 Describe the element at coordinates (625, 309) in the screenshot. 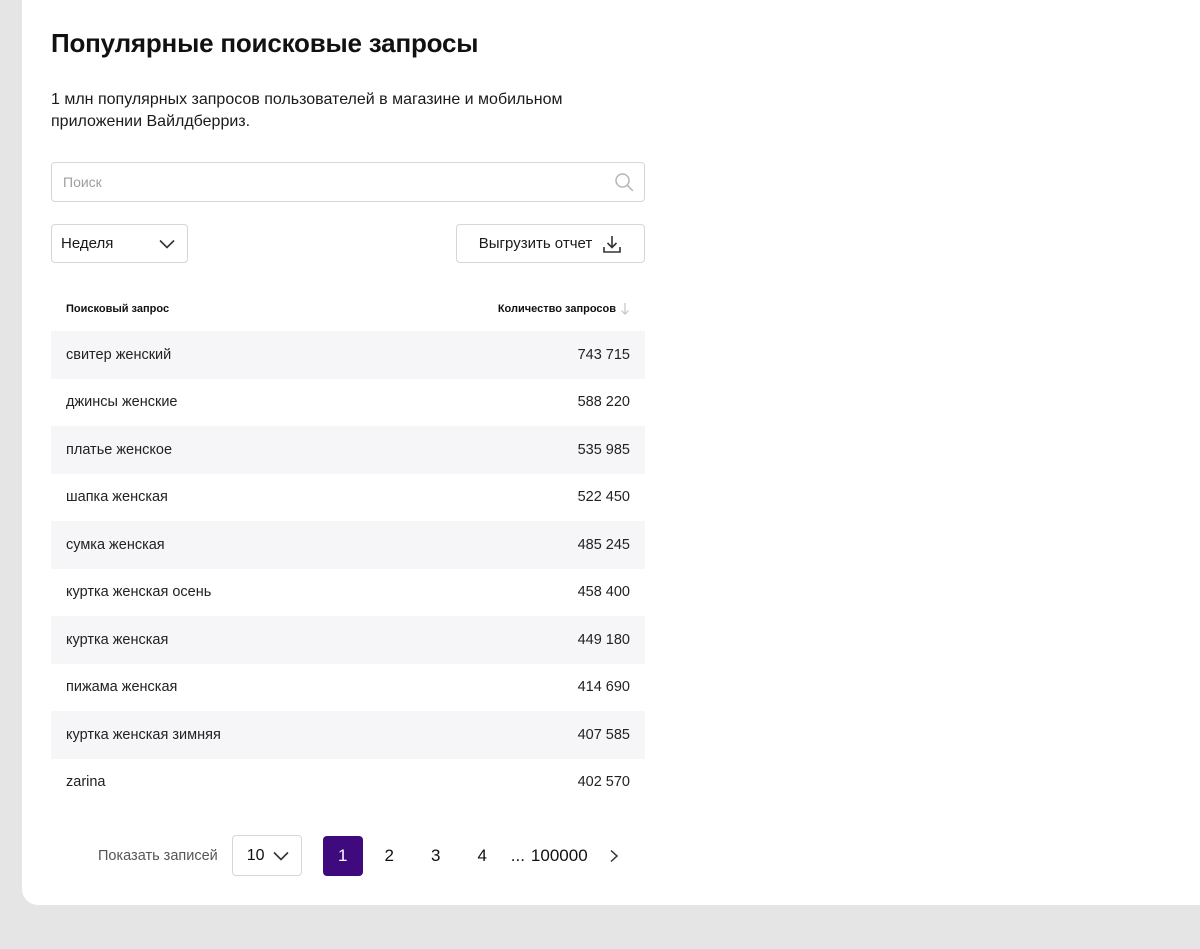

I see `sort-arrow-down-icon` at that location.